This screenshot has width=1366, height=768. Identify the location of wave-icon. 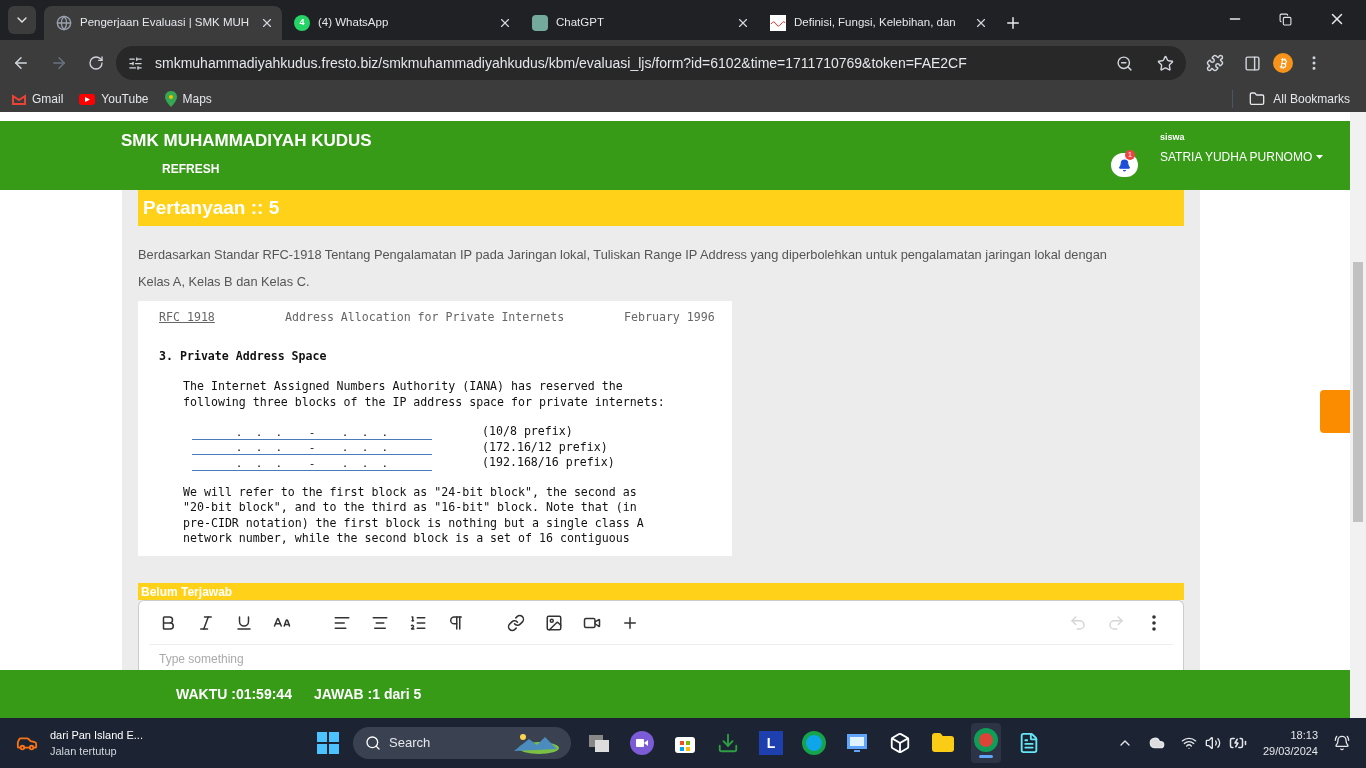
(778, 23).